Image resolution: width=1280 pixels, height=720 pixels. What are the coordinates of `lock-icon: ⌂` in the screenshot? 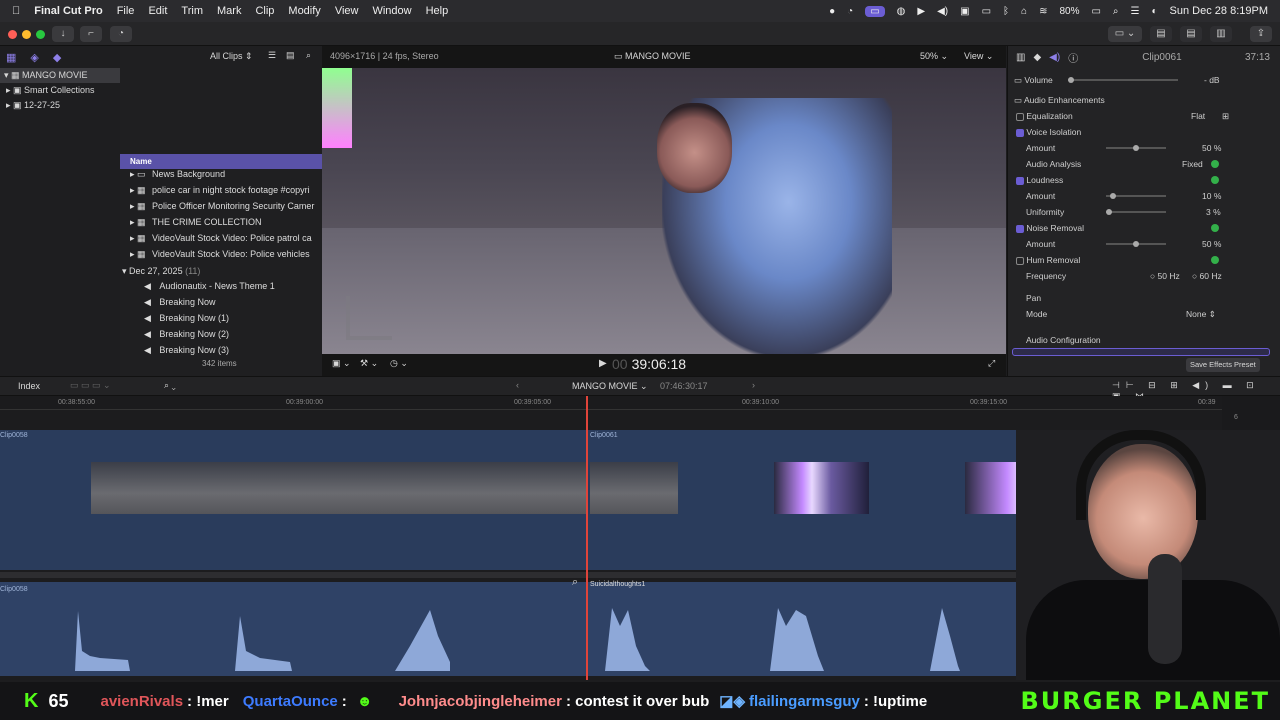 It's located at (1024, 11).